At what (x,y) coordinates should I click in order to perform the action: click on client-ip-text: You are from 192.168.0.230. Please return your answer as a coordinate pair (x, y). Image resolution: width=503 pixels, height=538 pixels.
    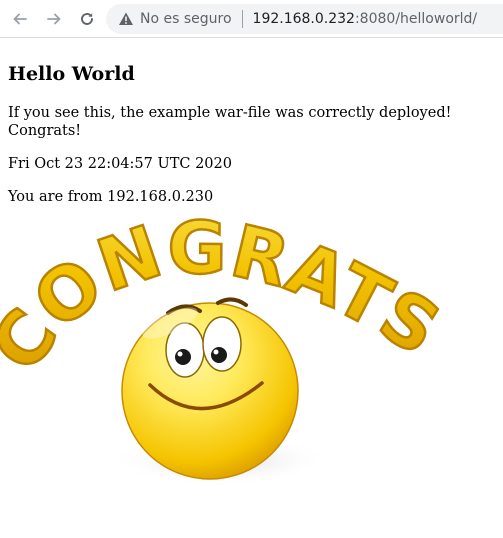
    Looking at the image, I should click on (111, 197).